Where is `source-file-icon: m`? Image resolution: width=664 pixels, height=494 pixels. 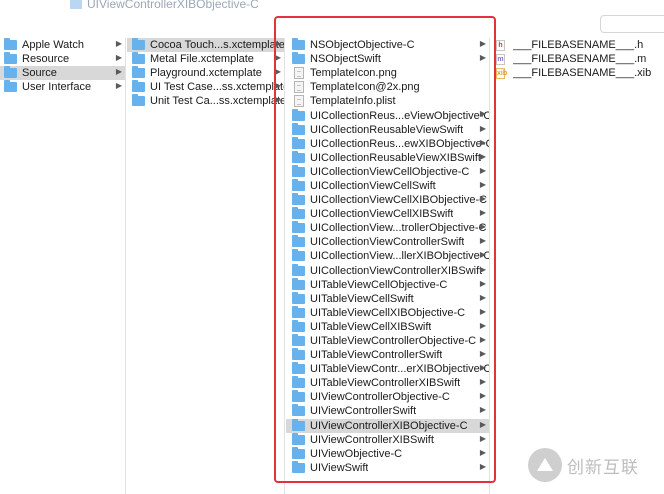
source-file-icon: m is located at coordinates (500, 59).